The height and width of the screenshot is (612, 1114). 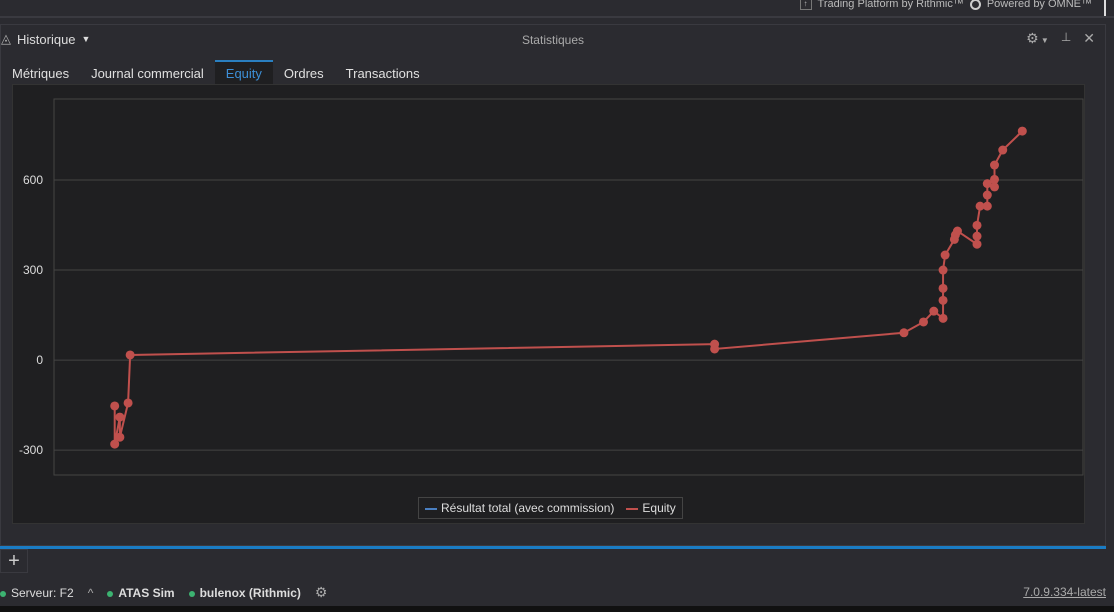 I want to click on legend-label: Résultat total (avec commission), so click(x=528, y=508).